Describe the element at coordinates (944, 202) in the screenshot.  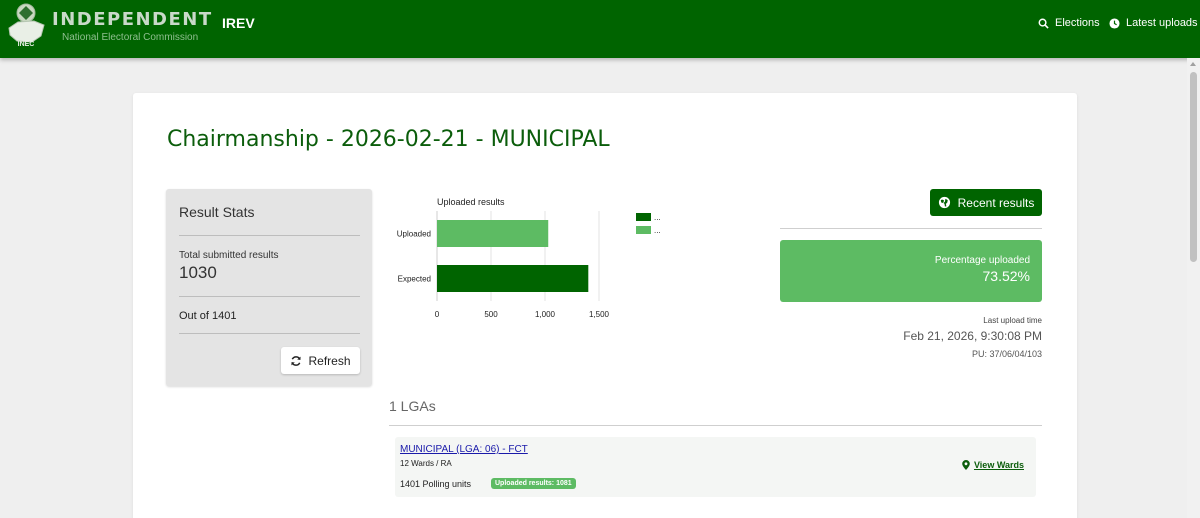
I see `globe-icon` at that location.